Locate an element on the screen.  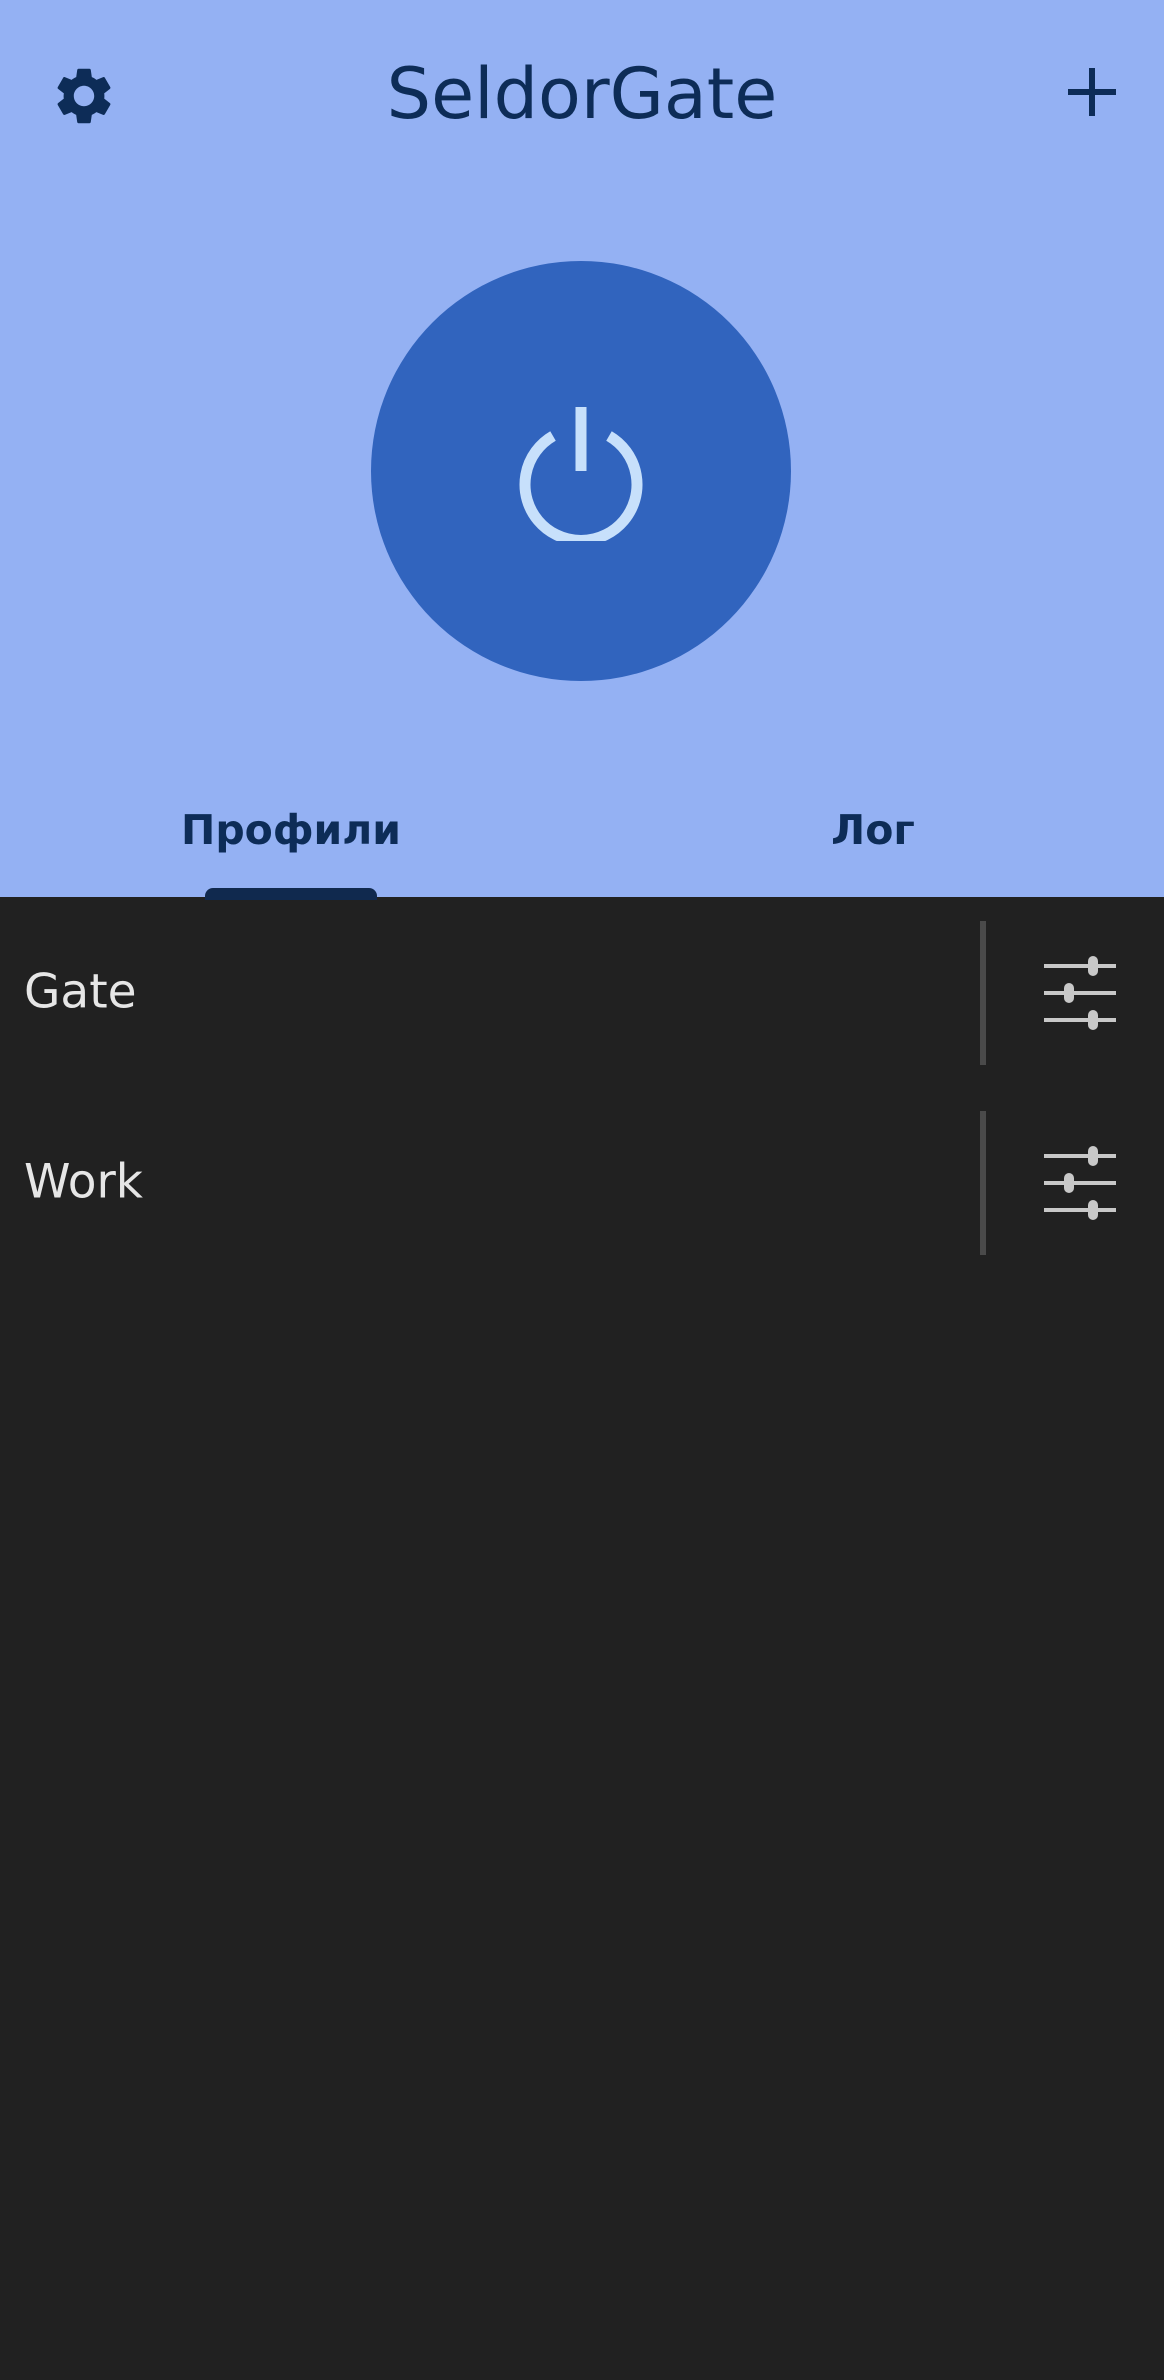
tab-log: Лог is located at coordinates (873, 830).